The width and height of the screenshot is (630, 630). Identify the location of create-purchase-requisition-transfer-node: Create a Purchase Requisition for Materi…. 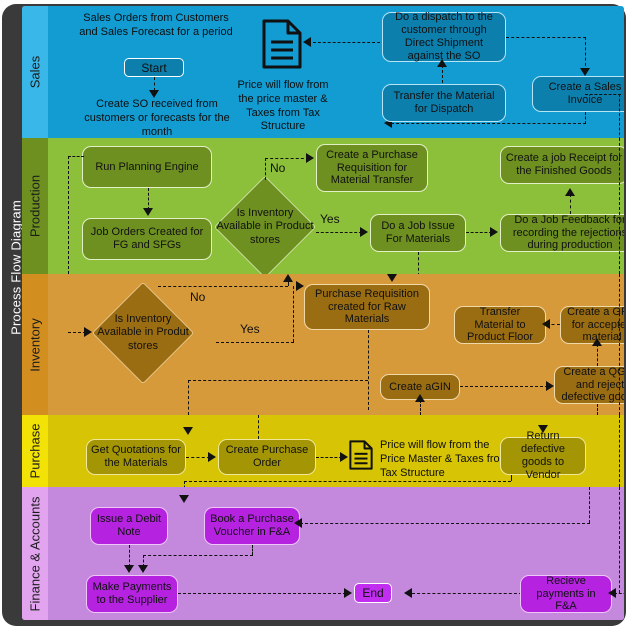
(372, 168).